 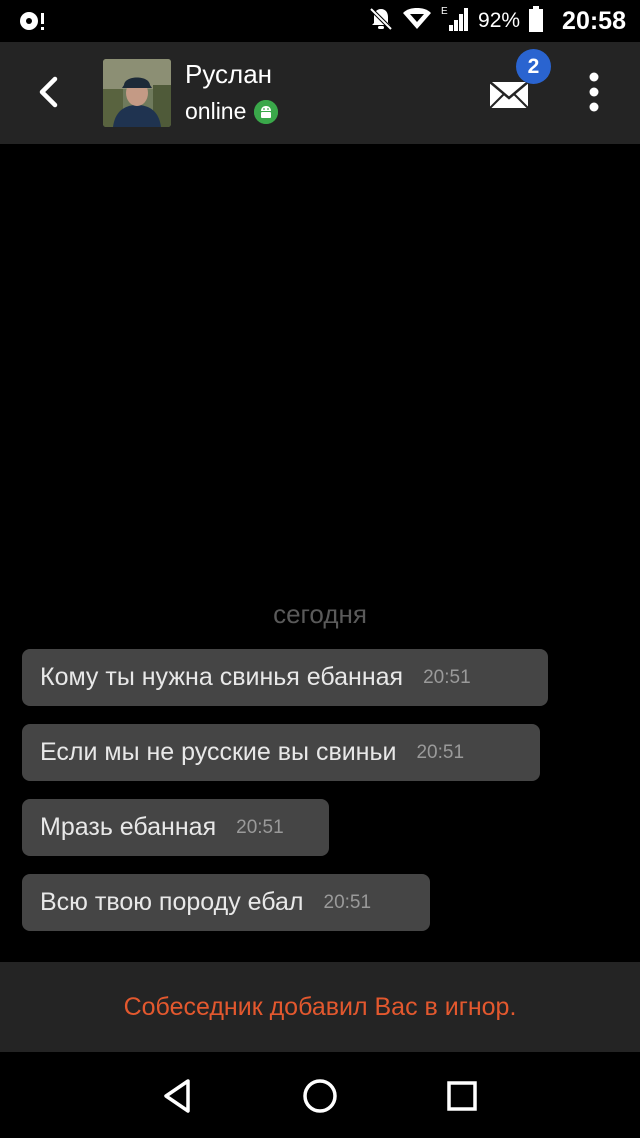 I want to click on svg-text: E, so click(x=444, y=11).